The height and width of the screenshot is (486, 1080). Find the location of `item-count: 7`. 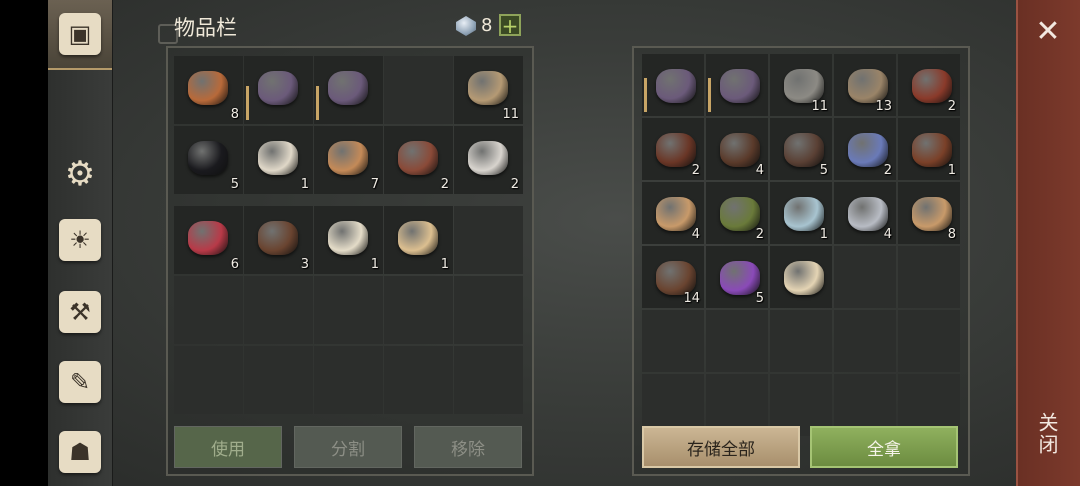

item-count: 7 is located at coordinates (374, 184).